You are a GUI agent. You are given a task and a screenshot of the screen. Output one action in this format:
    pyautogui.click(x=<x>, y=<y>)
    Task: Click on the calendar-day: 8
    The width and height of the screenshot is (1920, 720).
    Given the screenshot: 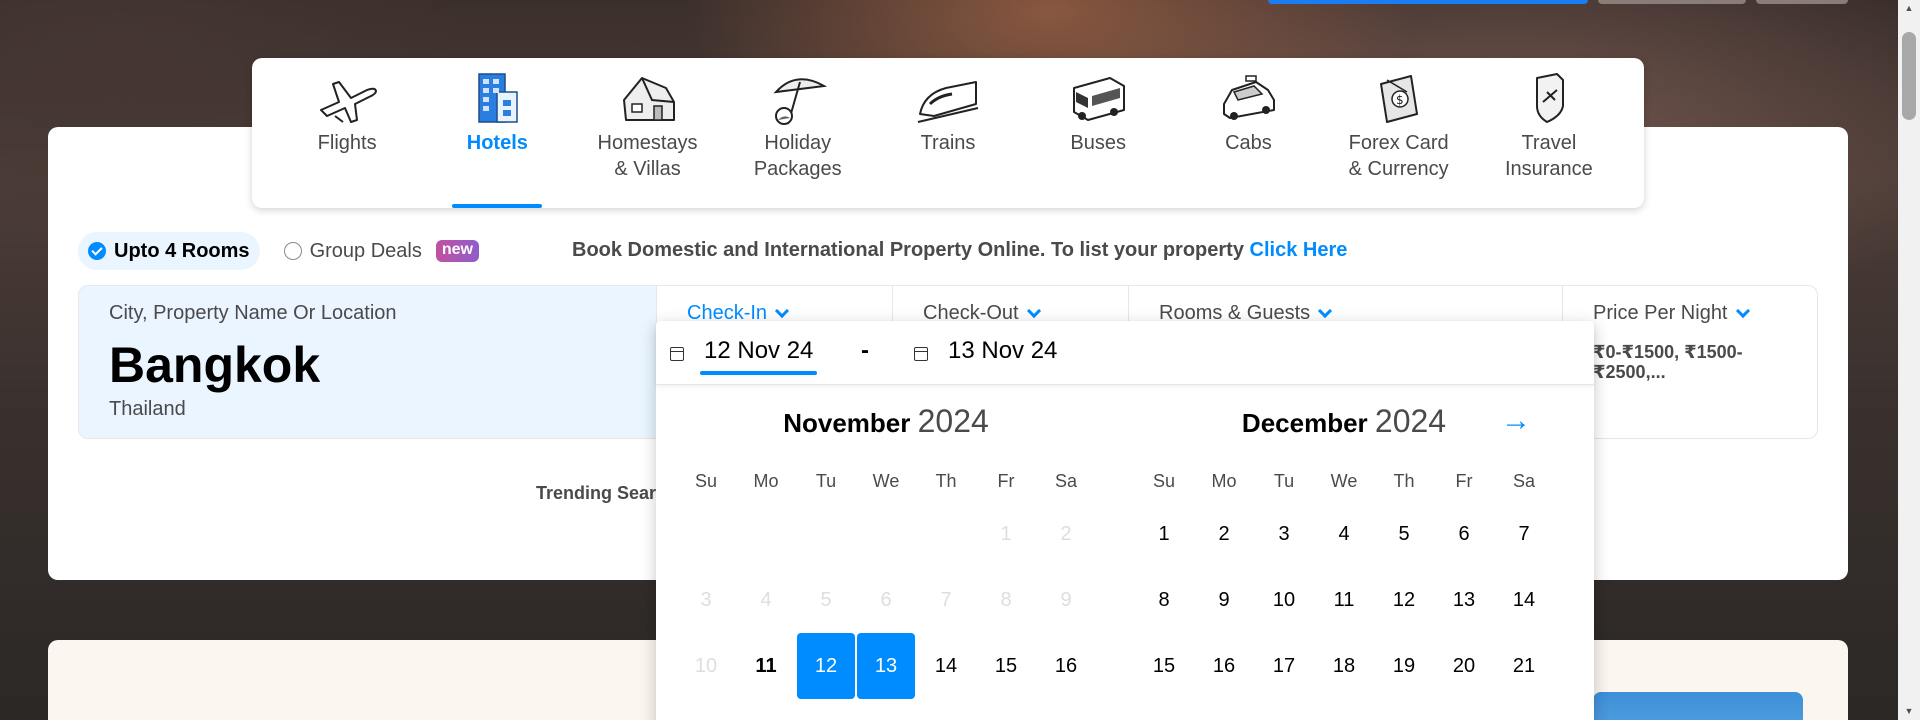 What is the action you would take?
    pyautogui.click(x=1164, y=600)
    